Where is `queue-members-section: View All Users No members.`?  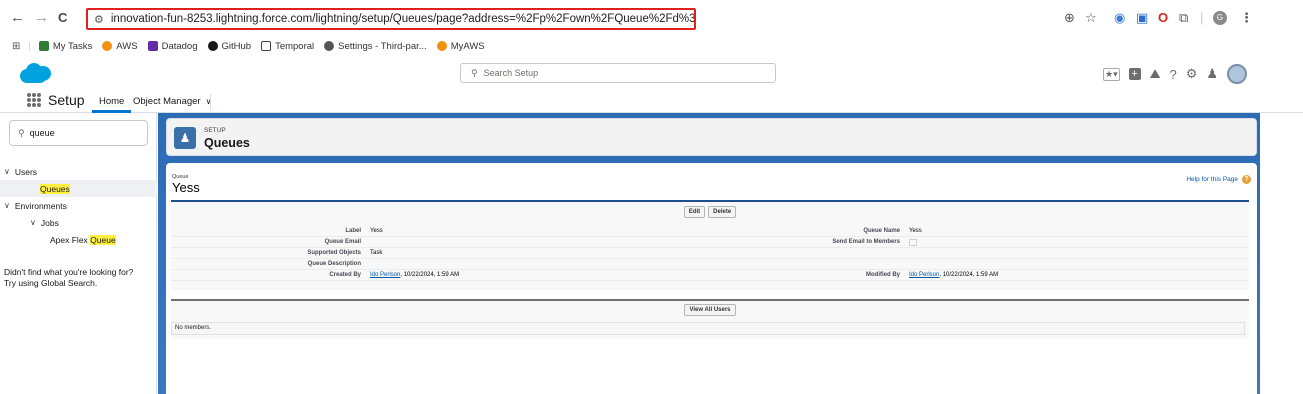
queue-members-section: View All Users No members. is located at coordinates (710, 319).